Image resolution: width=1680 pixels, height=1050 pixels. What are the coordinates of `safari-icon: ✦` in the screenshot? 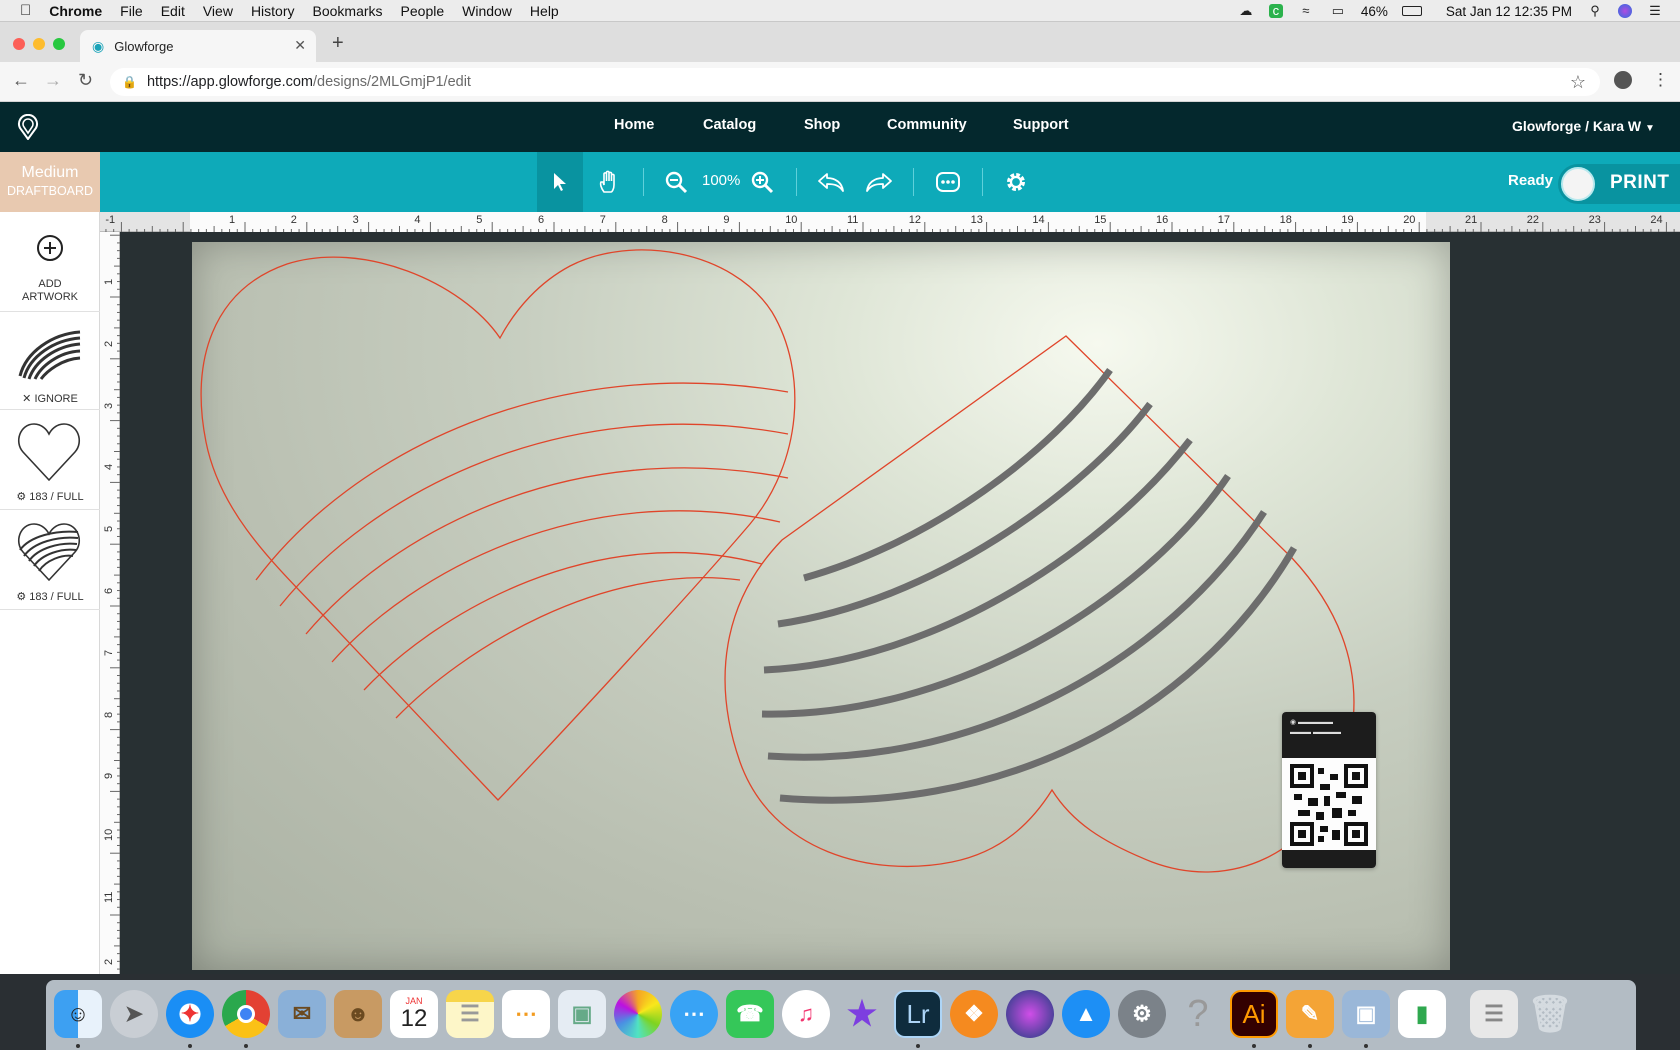 It's located at (190, 1014).